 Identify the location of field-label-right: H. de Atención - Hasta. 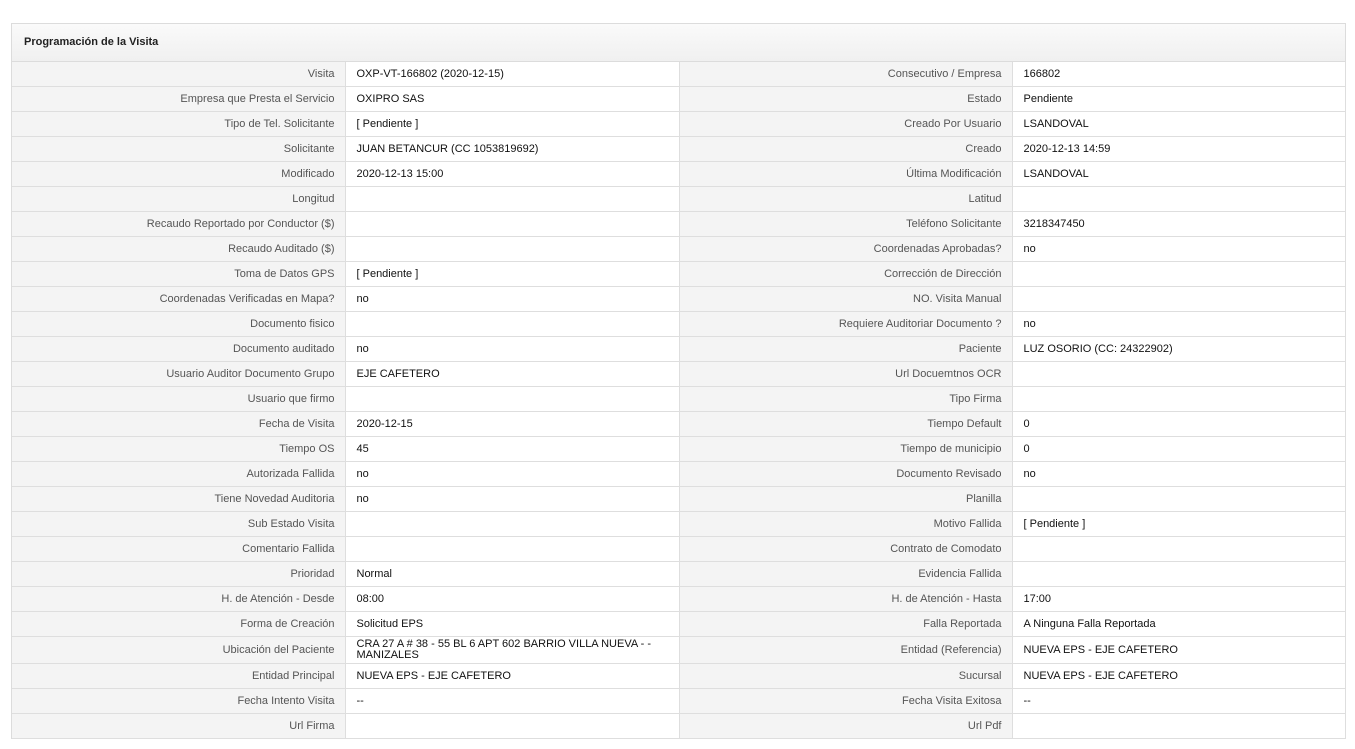
(845, 599).